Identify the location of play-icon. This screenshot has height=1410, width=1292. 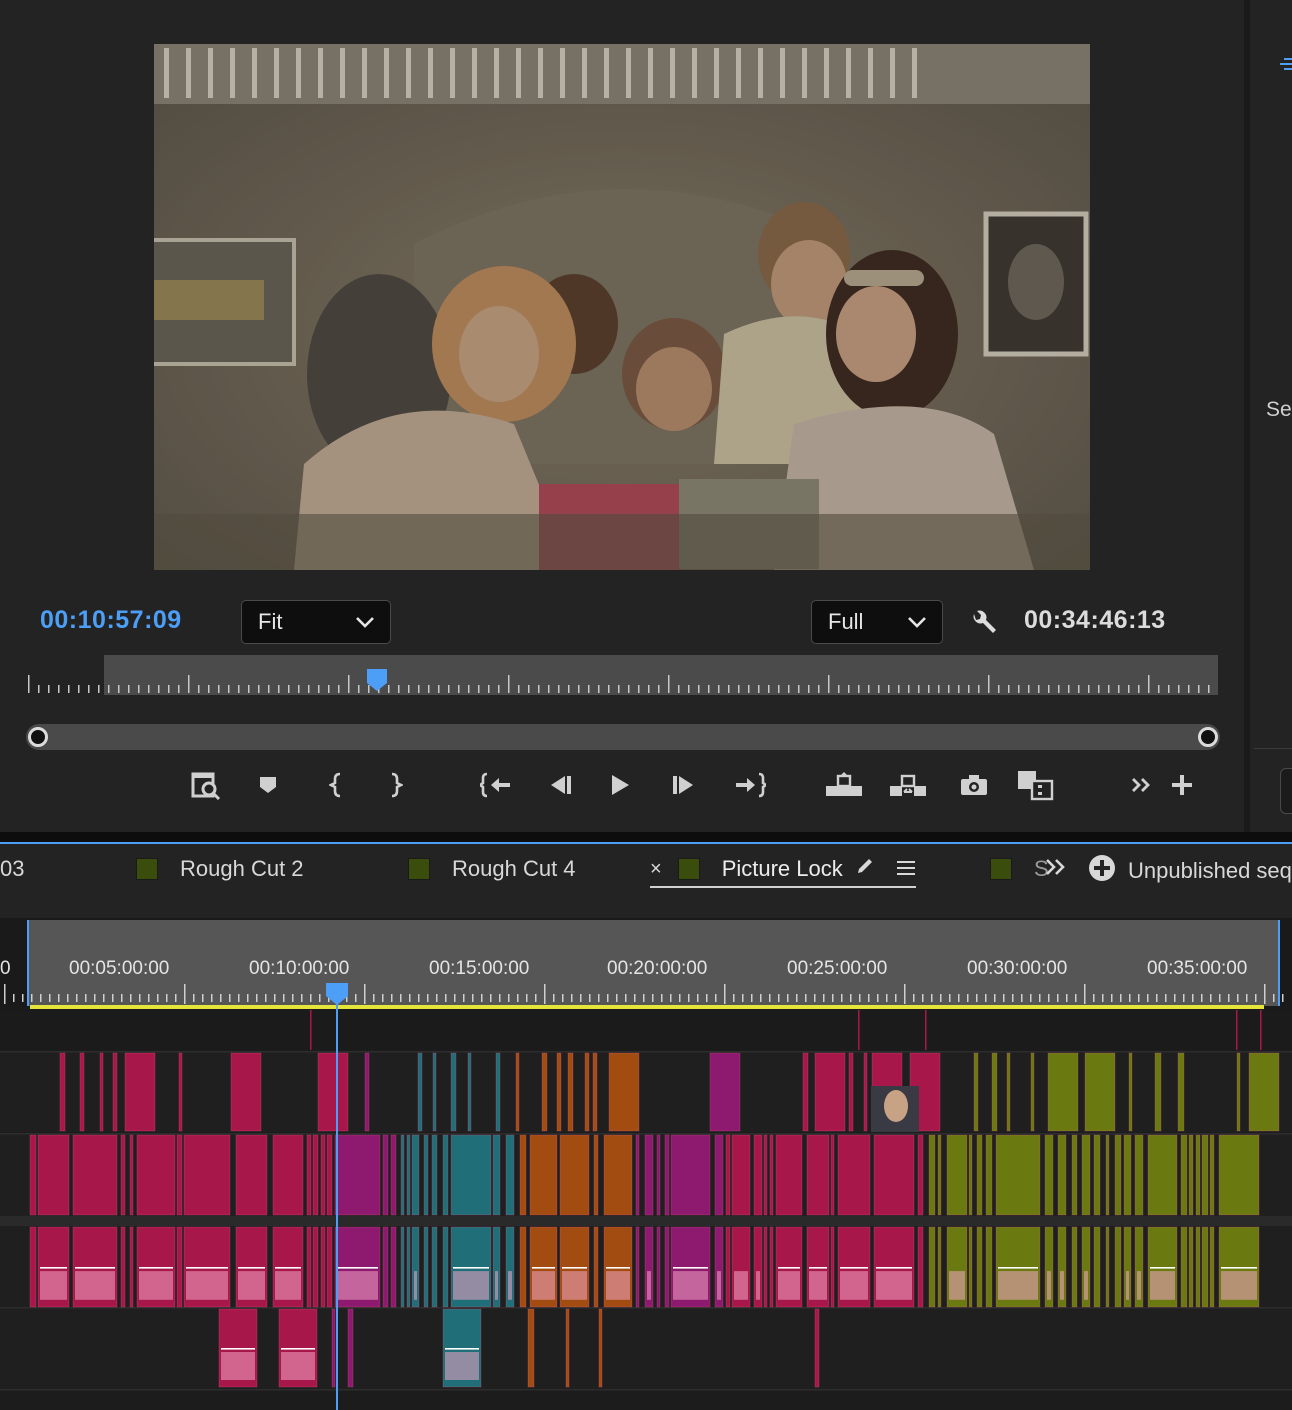
(620, 785).